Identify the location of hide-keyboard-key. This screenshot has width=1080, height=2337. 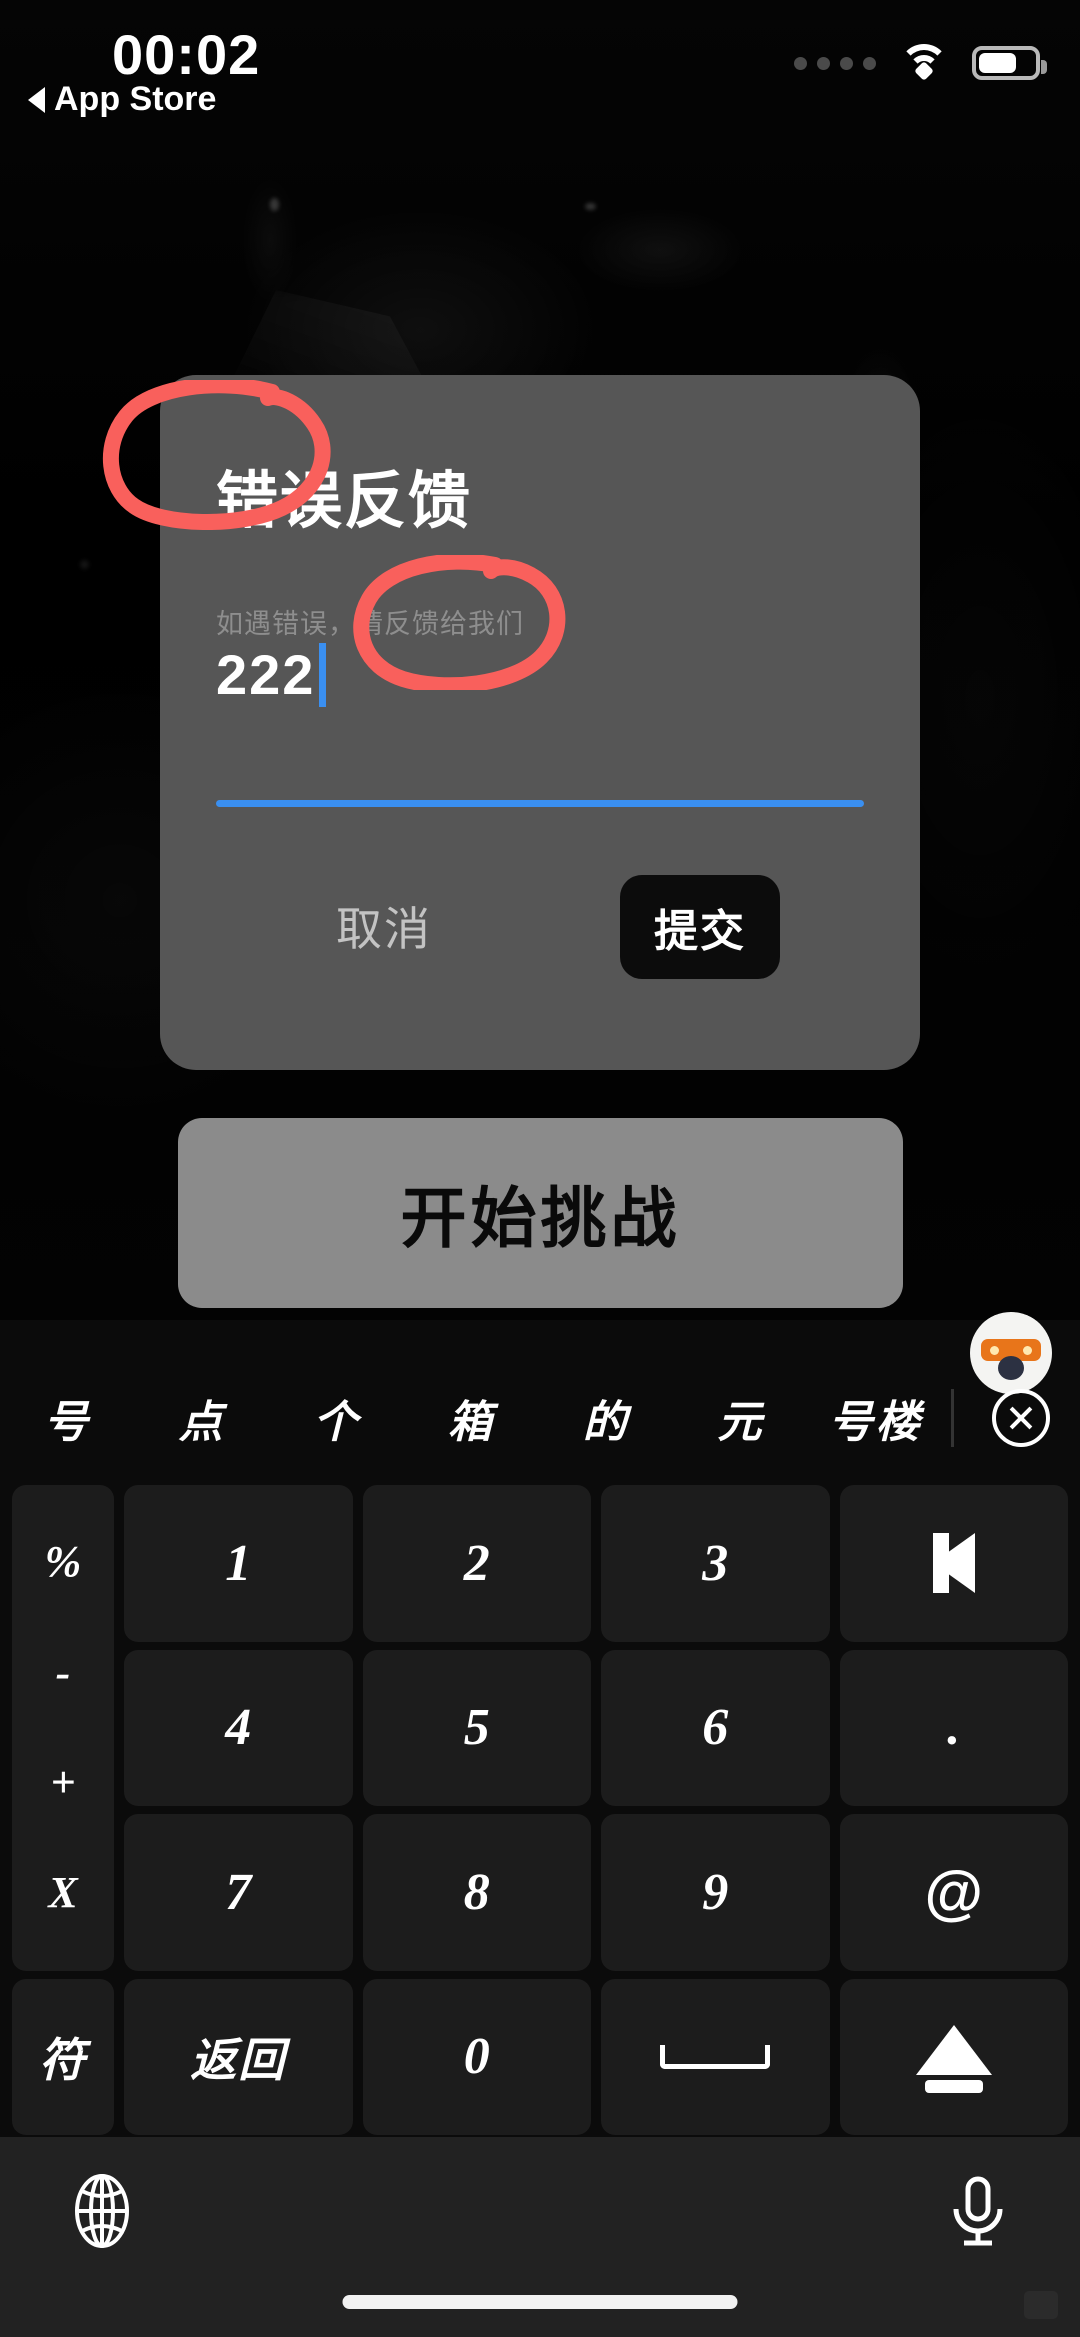
(953, 2056).